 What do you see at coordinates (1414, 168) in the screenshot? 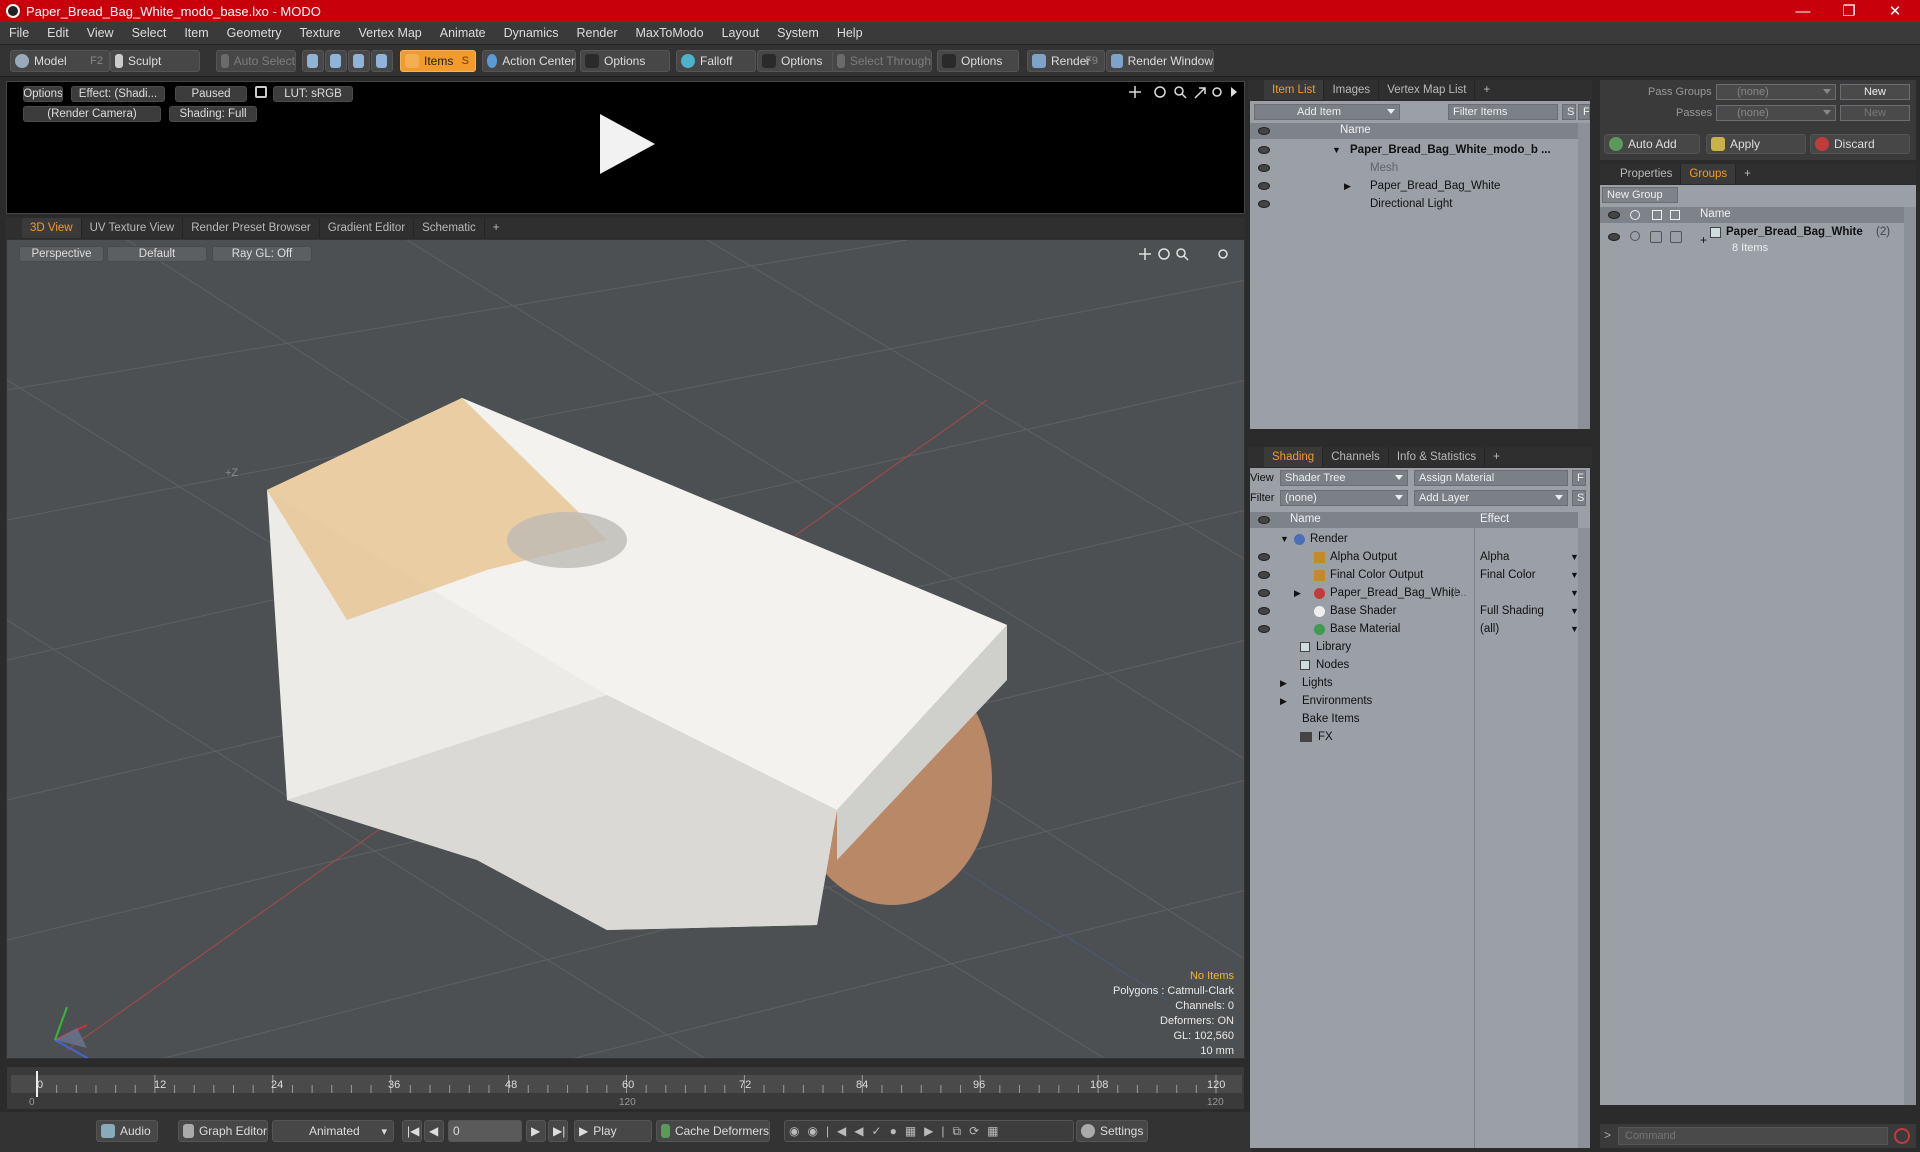
I see `item-row-mesh: Mesh` at bounding box center [1414, 168].